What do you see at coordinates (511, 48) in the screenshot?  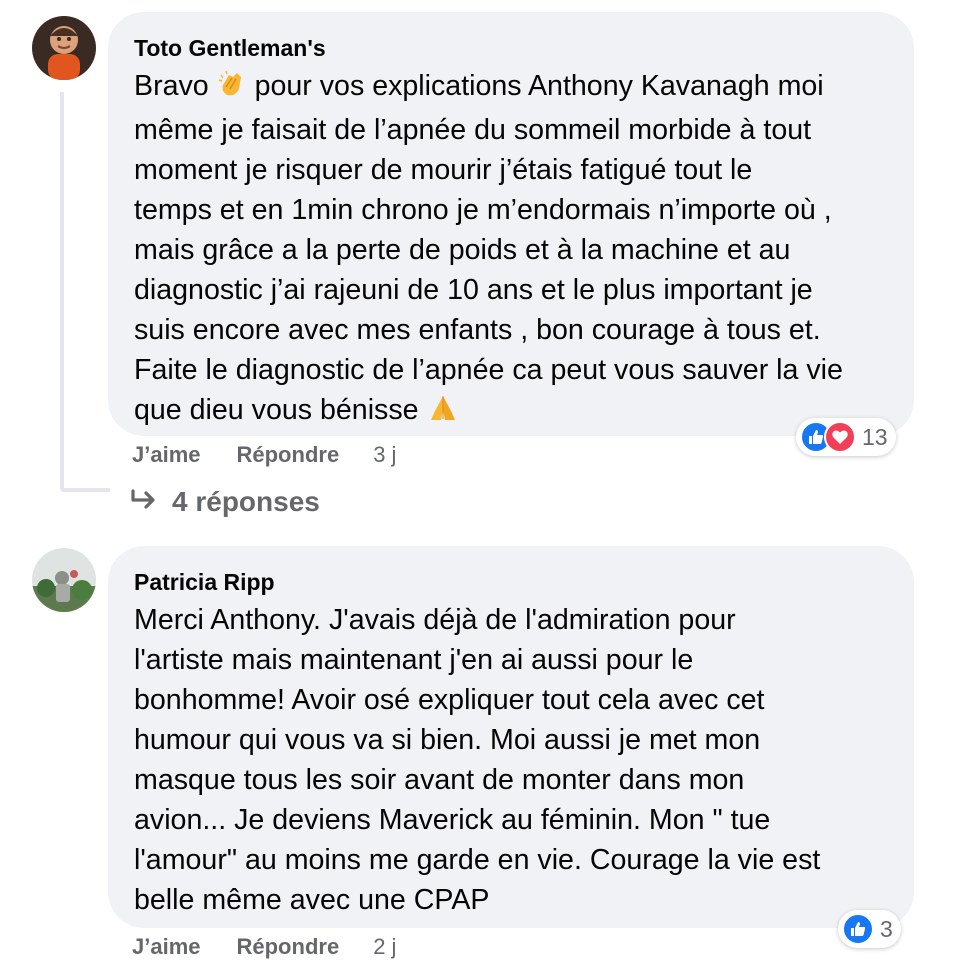 I see `comment-author: Toto Gentleman's` at bounding box center [511, 48].